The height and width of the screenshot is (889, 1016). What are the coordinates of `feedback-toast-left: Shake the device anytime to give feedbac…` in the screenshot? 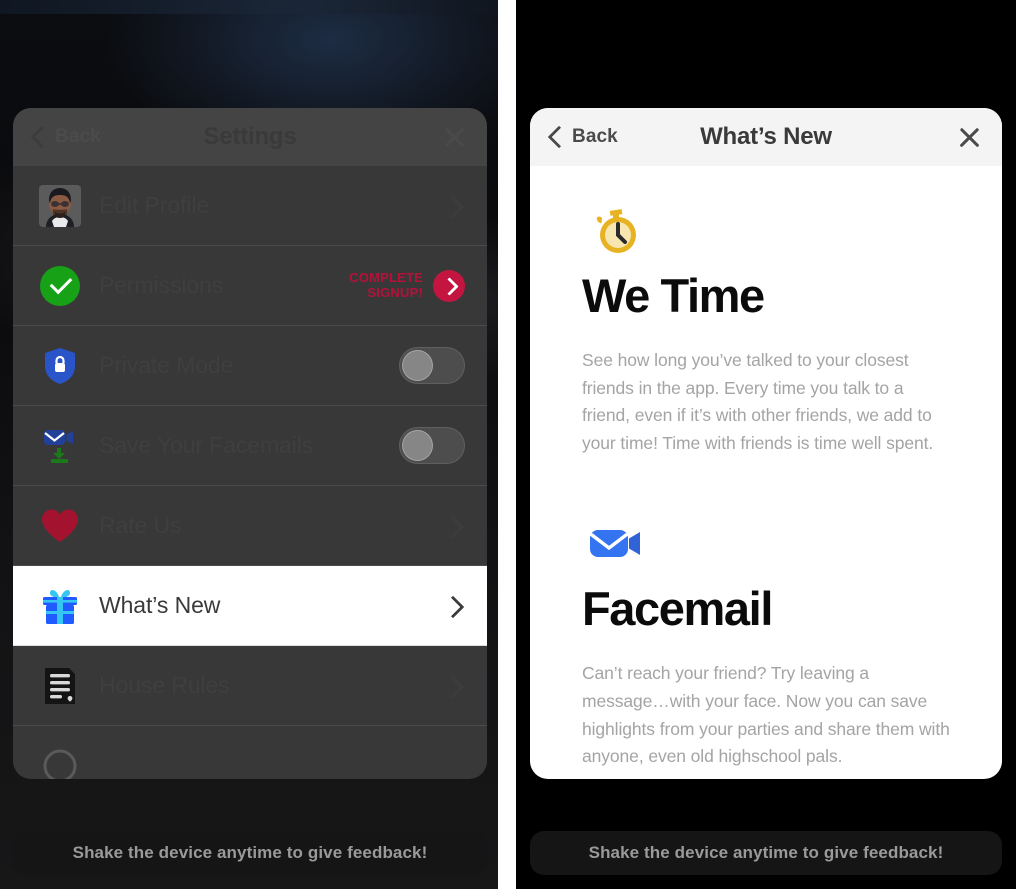 It's located at (250, 853).